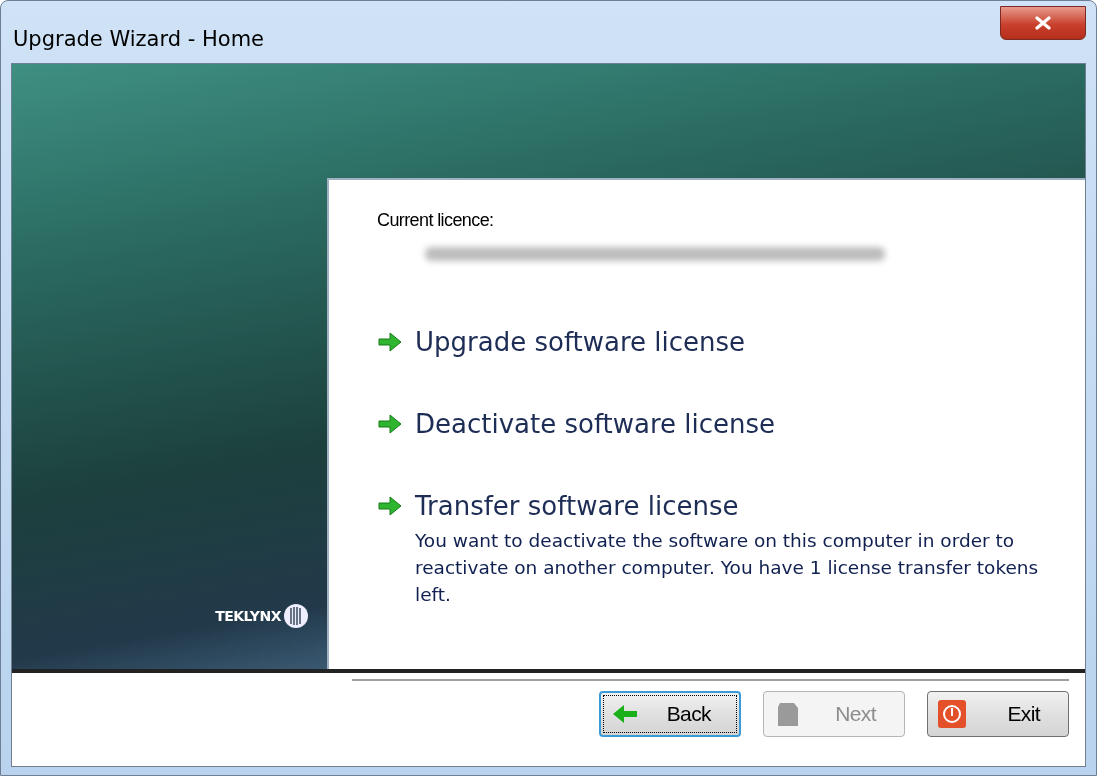 This screenshot has width=1097, height=776. Describe the element at coordinates (580, 342) in the screenshot. I see `action-link: Upgrade software license` at that location.